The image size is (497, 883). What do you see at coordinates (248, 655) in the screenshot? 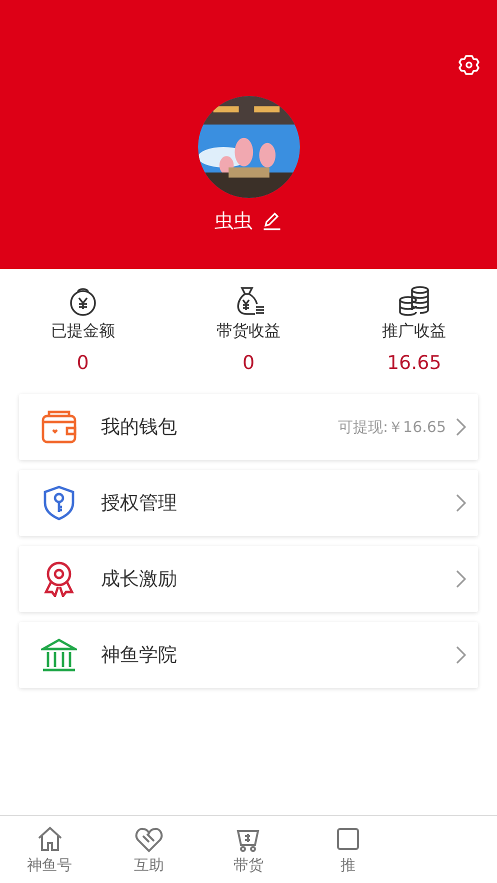
I see `menu-item: 神鱼学院` at bounding box center [248, 655].